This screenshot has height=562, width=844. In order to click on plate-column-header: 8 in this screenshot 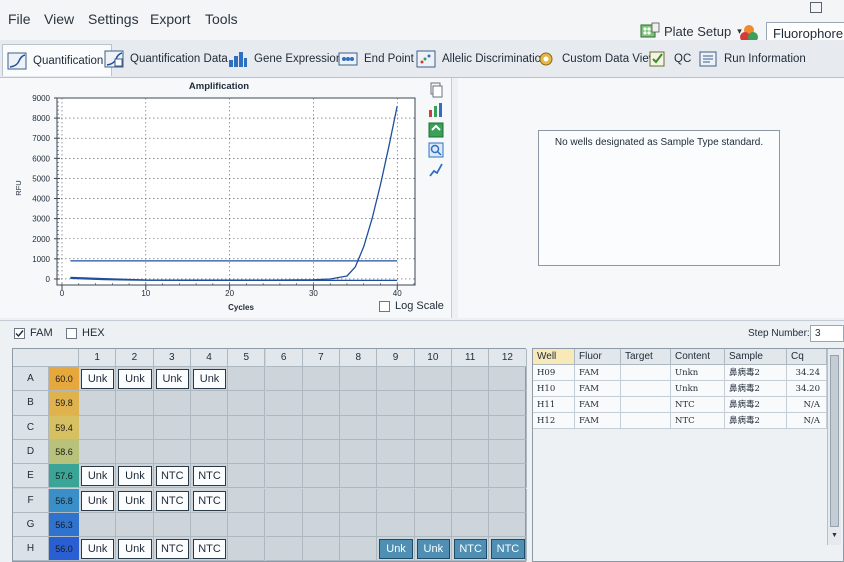, I will do `click(359, 358)`.